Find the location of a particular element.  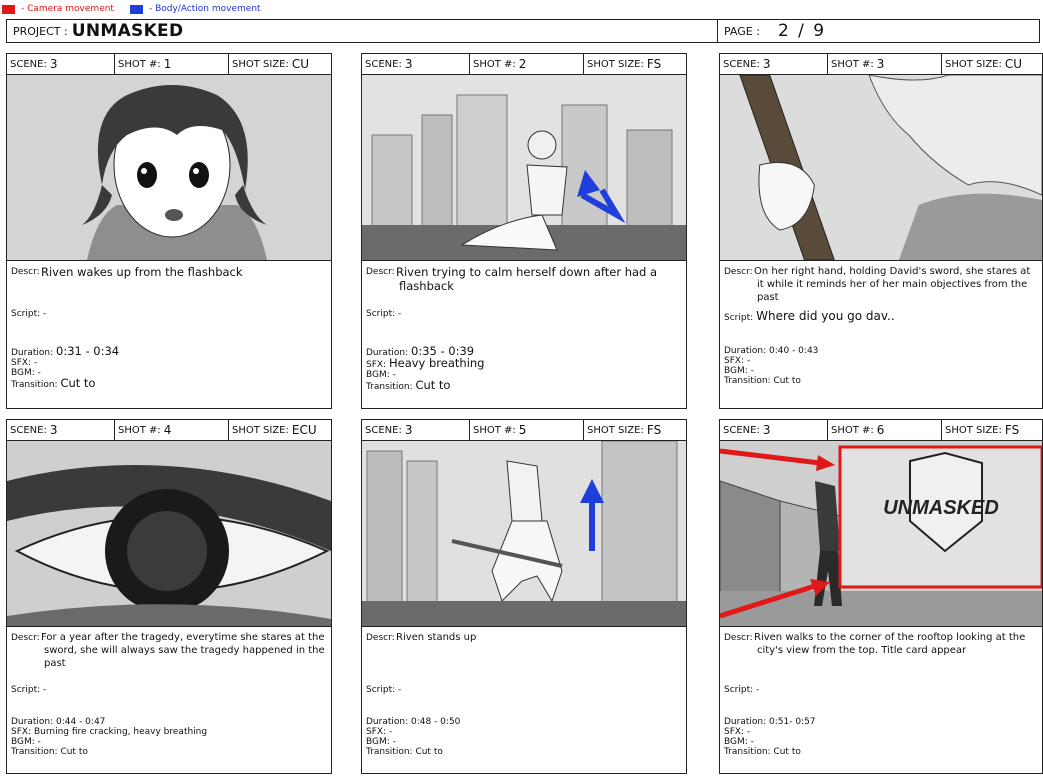

script-line: Script: Where did you go dav.. is located at coordinates (809, 316).